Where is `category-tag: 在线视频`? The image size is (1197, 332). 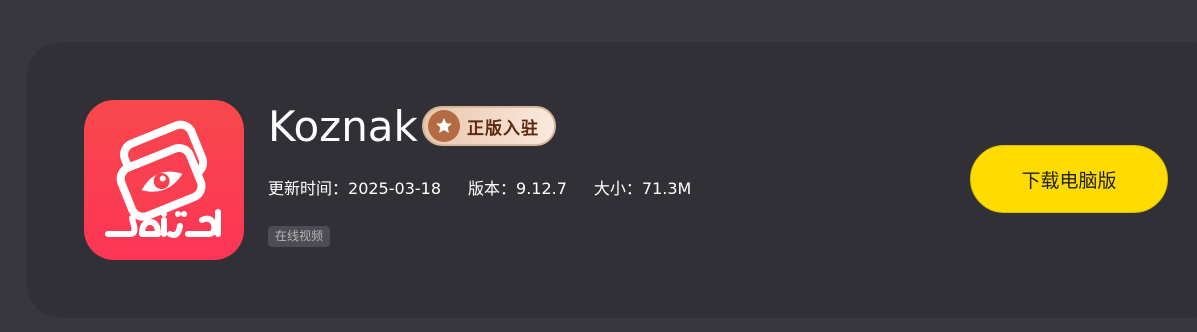
category-tag: 在线视频 is located at coordinates (299, 236).